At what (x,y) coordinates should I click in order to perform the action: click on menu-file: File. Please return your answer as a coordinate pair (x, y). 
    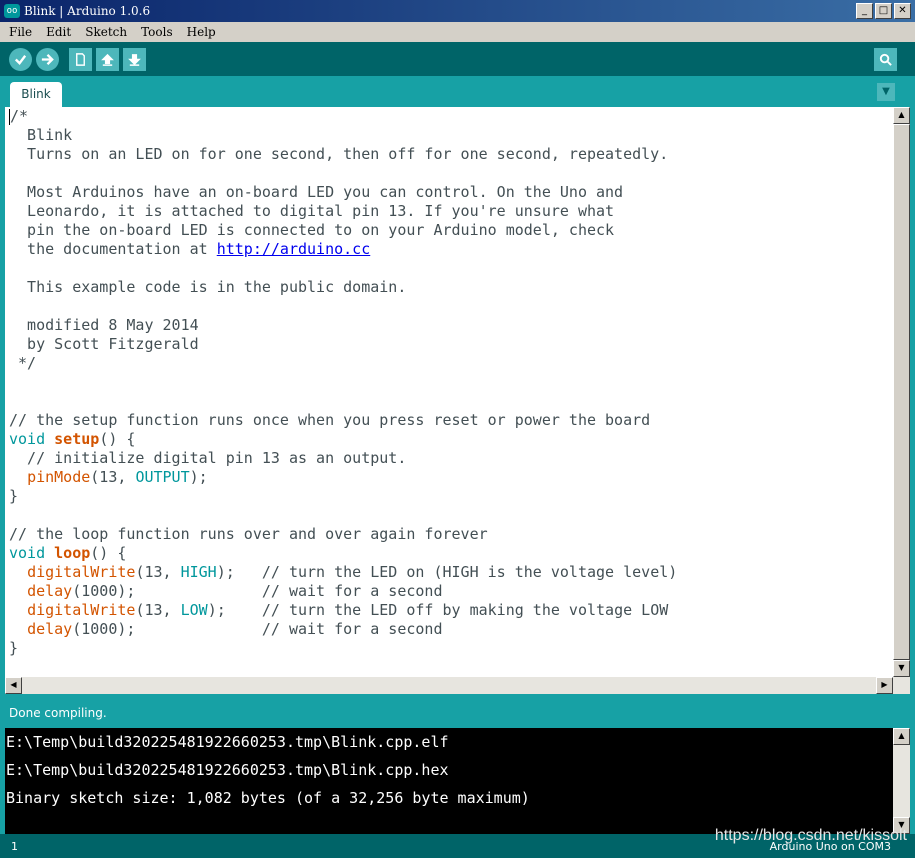
    Looking at the image, I should click on (20, 32).